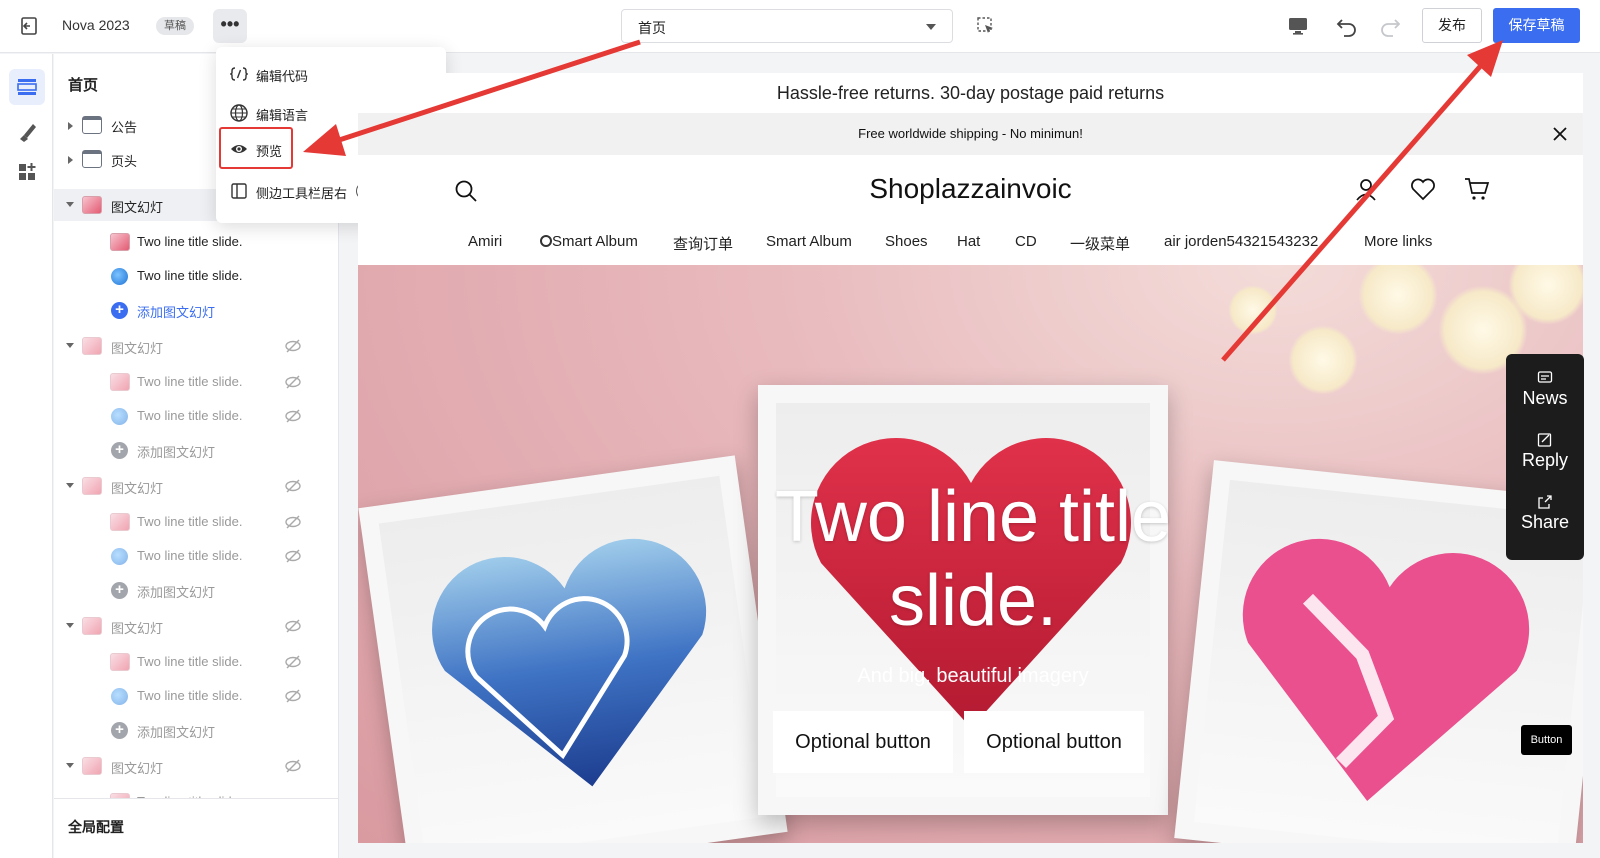 The image size is (1600, 858). What do you see at coordinates (485, 241) in the screenshot?
I see `nav-item: Amiri` at bounding box center [485, 241].